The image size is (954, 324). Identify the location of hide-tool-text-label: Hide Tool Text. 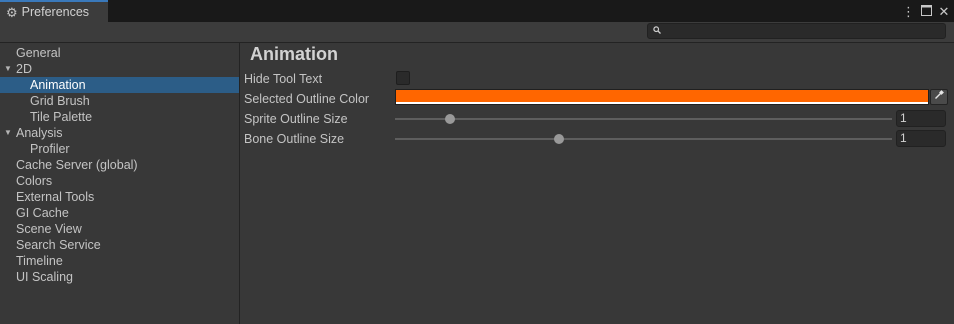
(283, 79).